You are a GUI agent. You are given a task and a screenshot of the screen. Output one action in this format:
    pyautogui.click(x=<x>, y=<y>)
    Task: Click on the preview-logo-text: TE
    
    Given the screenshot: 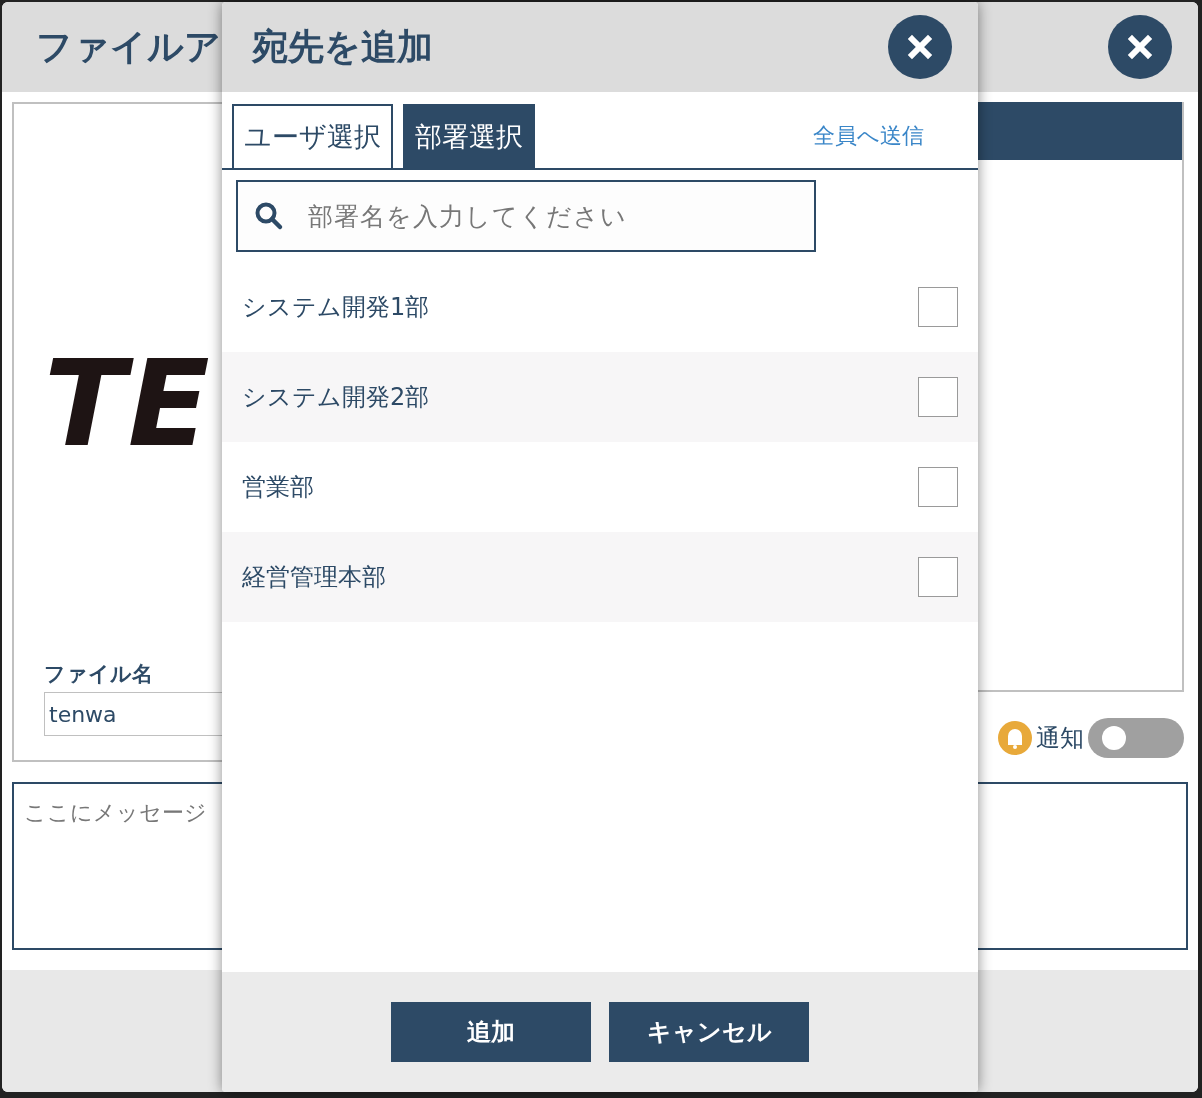 What is the action you would take?
    pyautogui.click(x=128, y=404)
    